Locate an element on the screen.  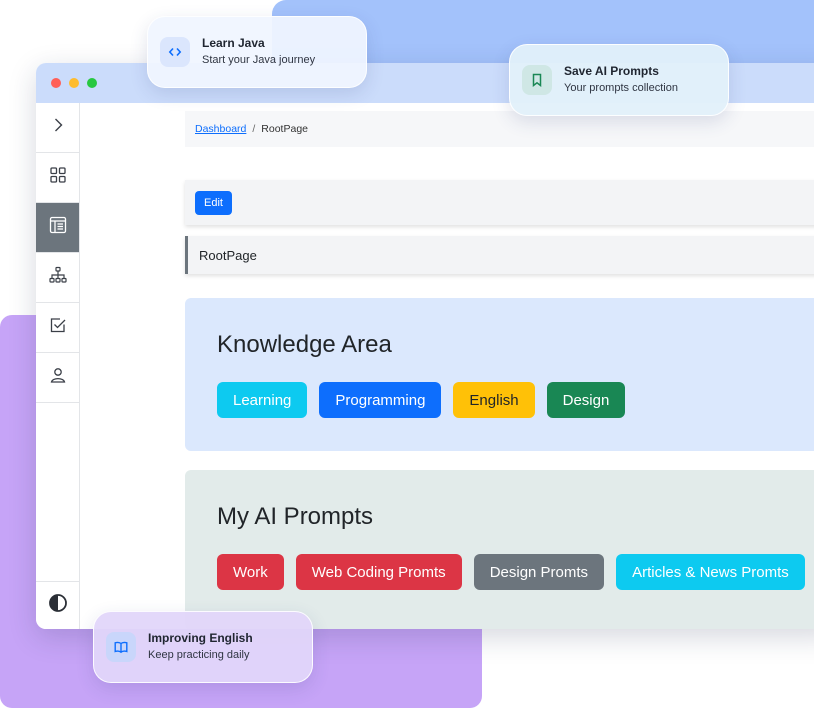
chevron-right-icon is located at coordinates (58, 127).